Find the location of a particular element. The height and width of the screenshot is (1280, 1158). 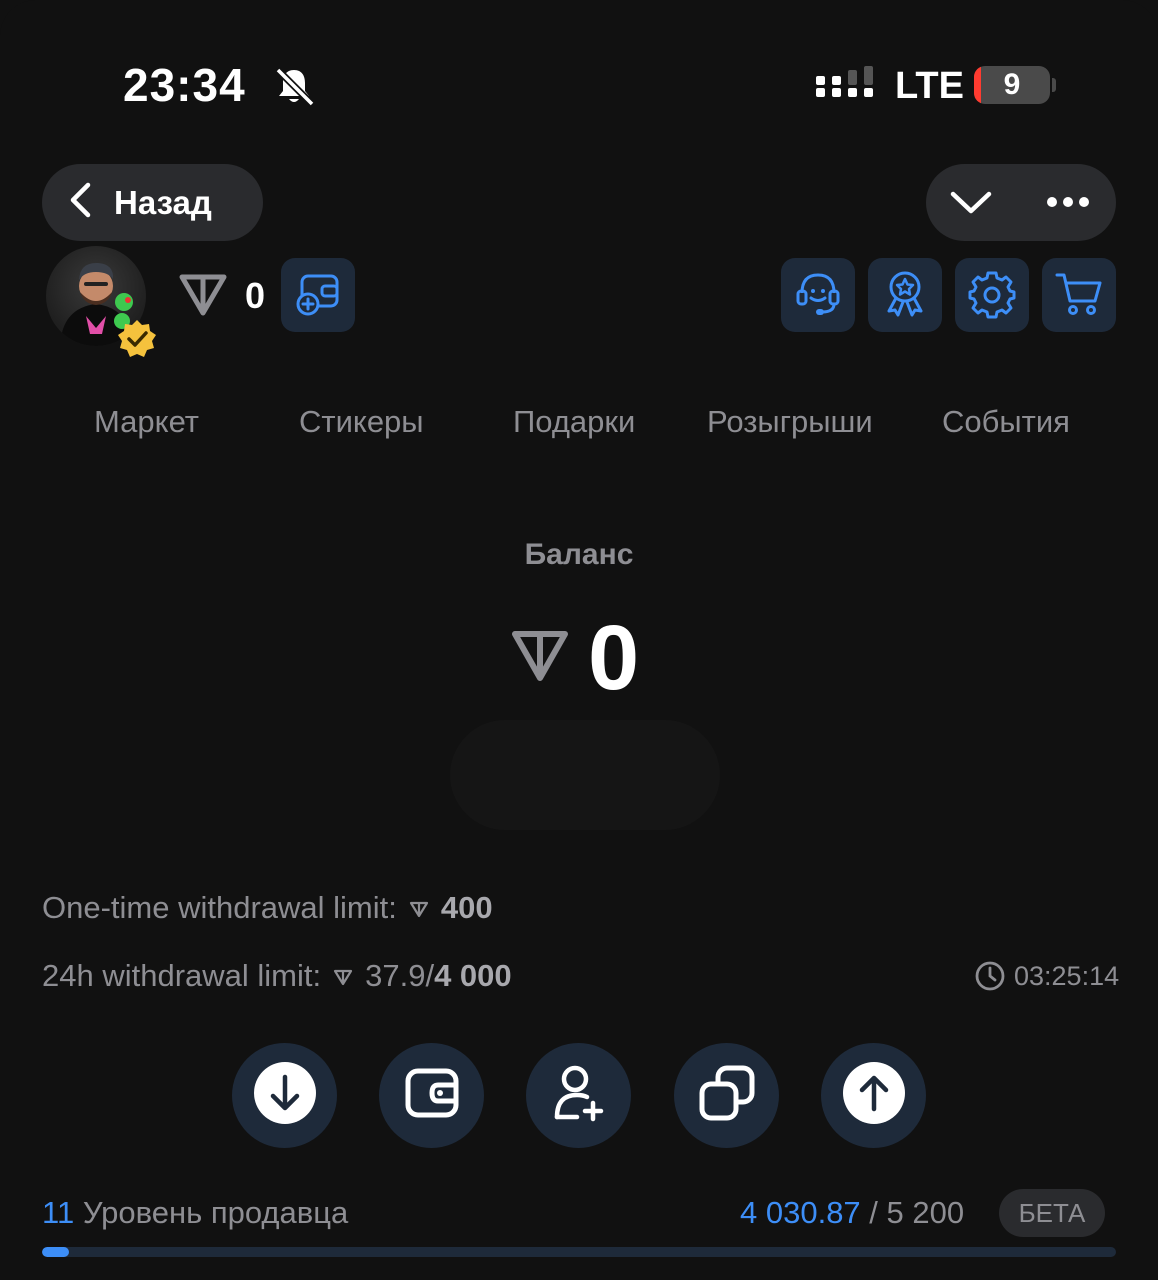

invite-button is located at coordinates (578, 1095).